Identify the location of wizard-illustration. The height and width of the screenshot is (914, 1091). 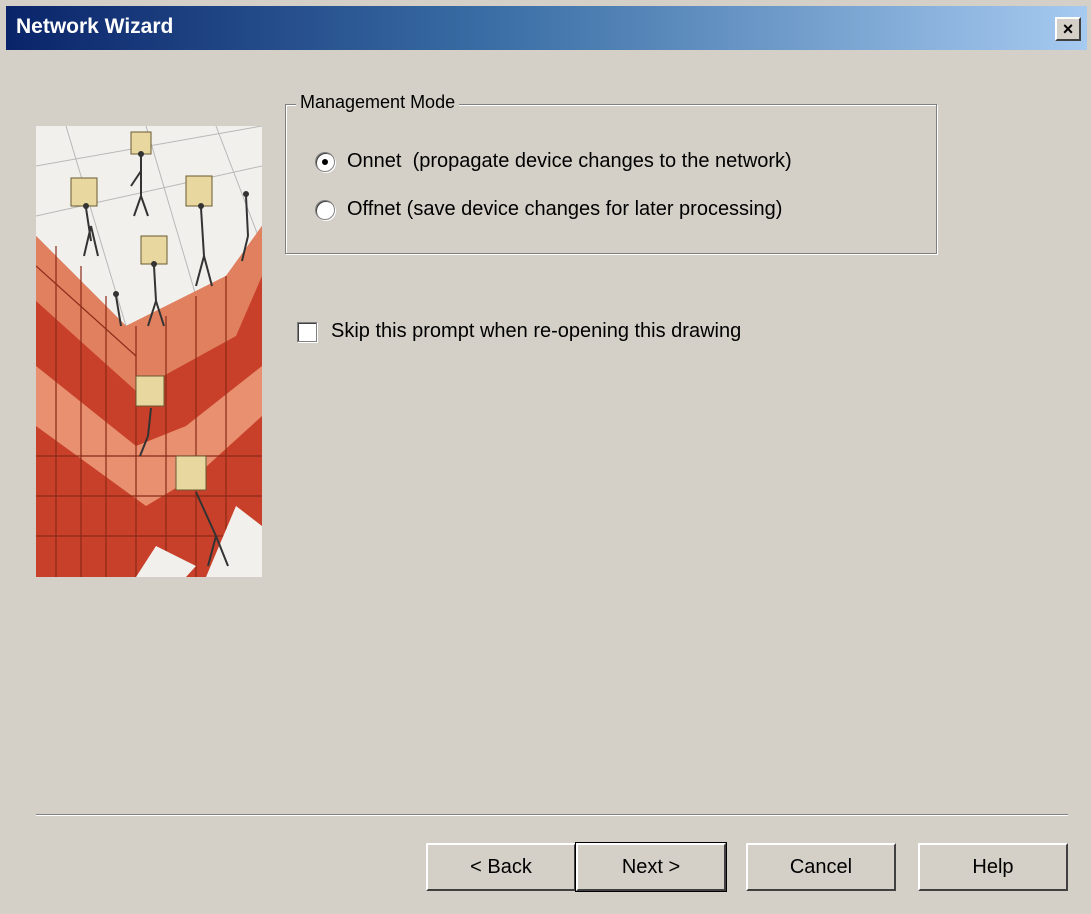
(149, 351).